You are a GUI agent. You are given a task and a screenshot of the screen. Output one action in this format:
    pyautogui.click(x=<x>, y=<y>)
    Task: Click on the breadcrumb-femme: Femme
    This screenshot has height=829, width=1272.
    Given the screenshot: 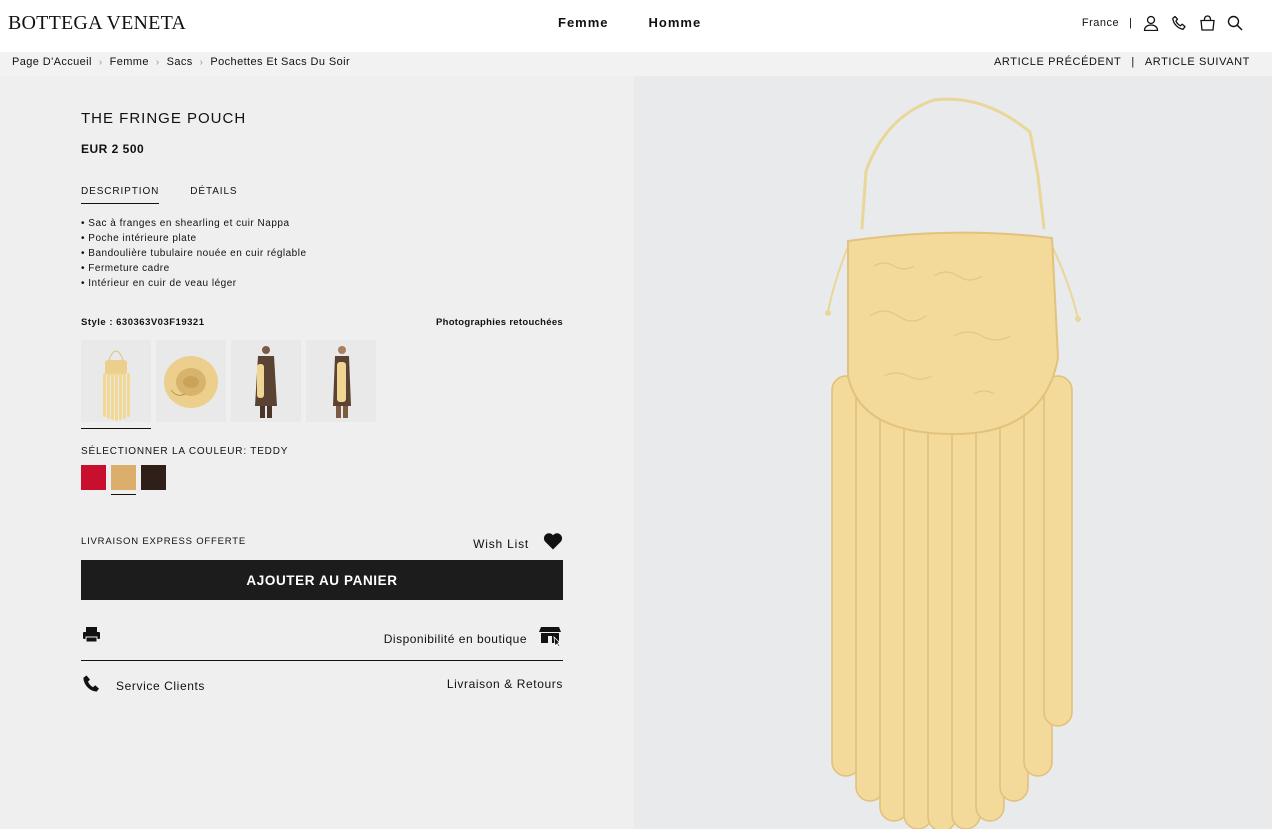 What is the action you would take?
    pyautogui.click(x=129, y=62)
    